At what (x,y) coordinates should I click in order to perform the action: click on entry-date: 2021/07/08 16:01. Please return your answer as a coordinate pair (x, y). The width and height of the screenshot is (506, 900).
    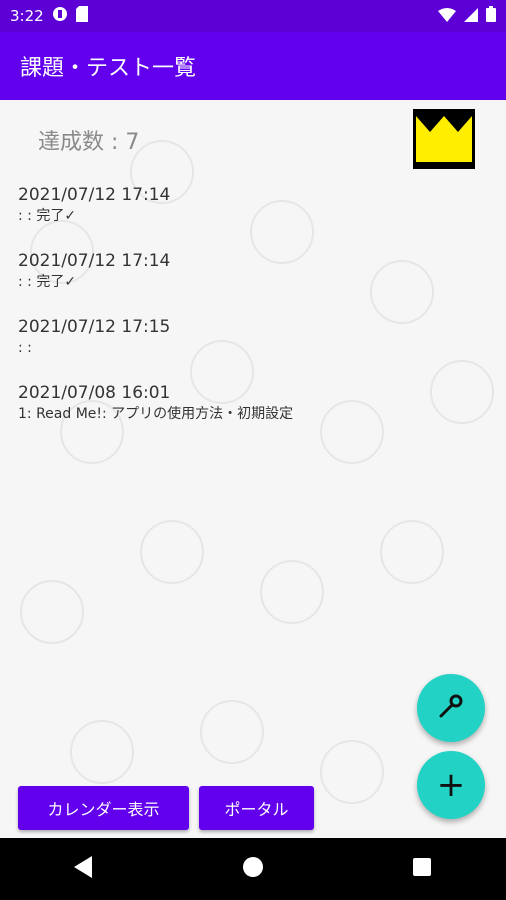
    Looking at the image, I should click on (94, 393).